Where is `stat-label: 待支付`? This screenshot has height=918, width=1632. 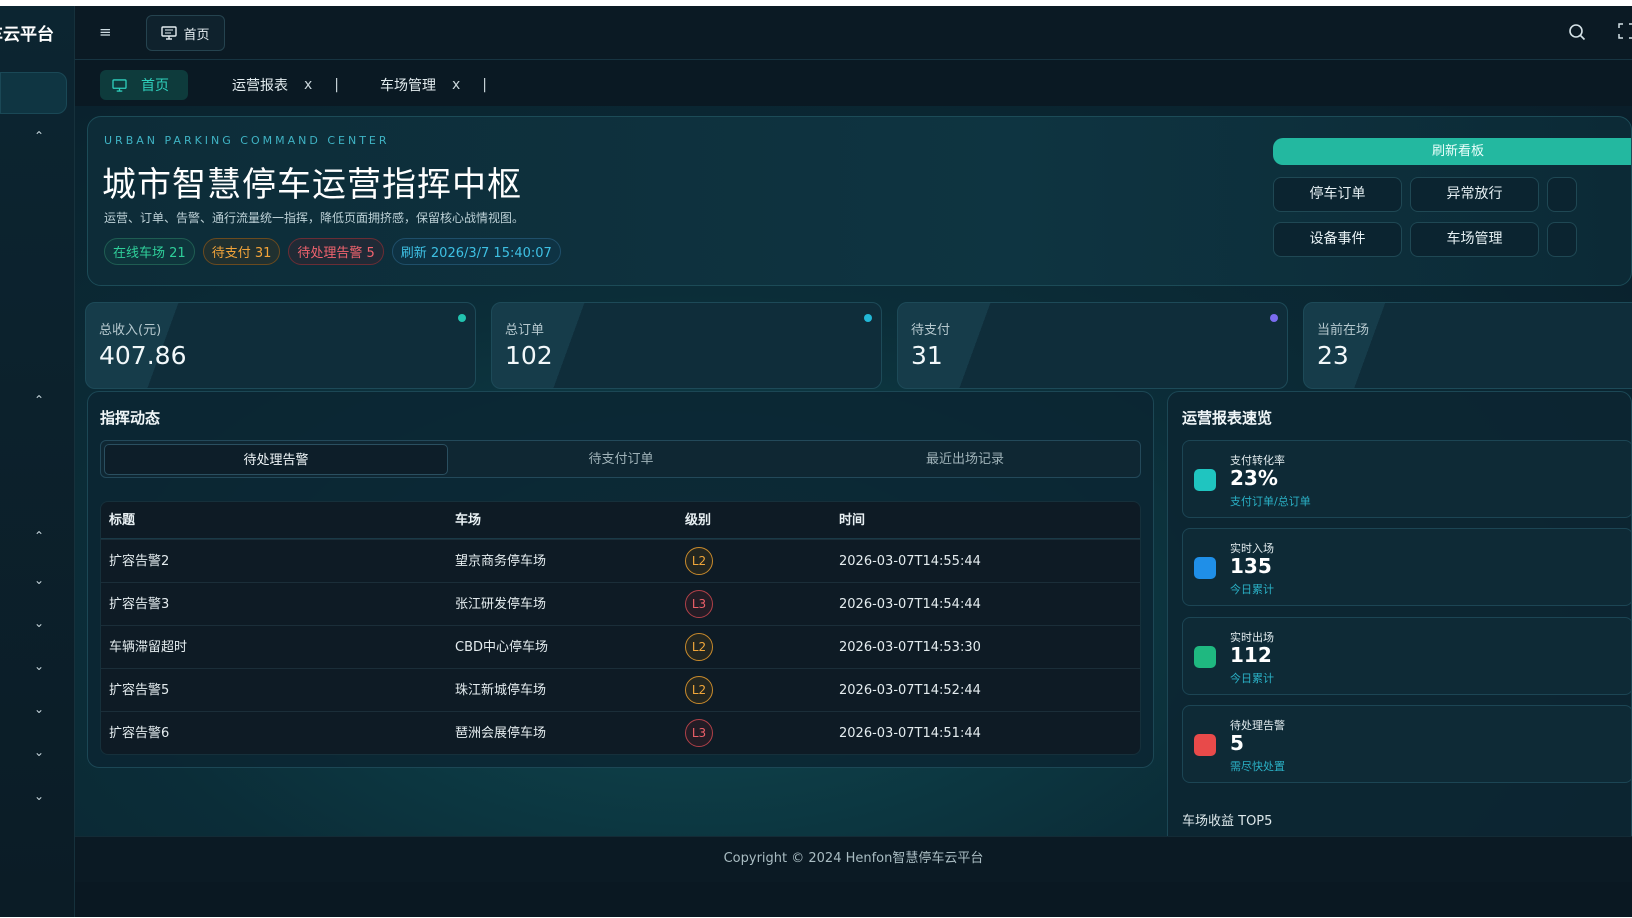
stat-label: 待支付 is located at coordinates (931, 330).